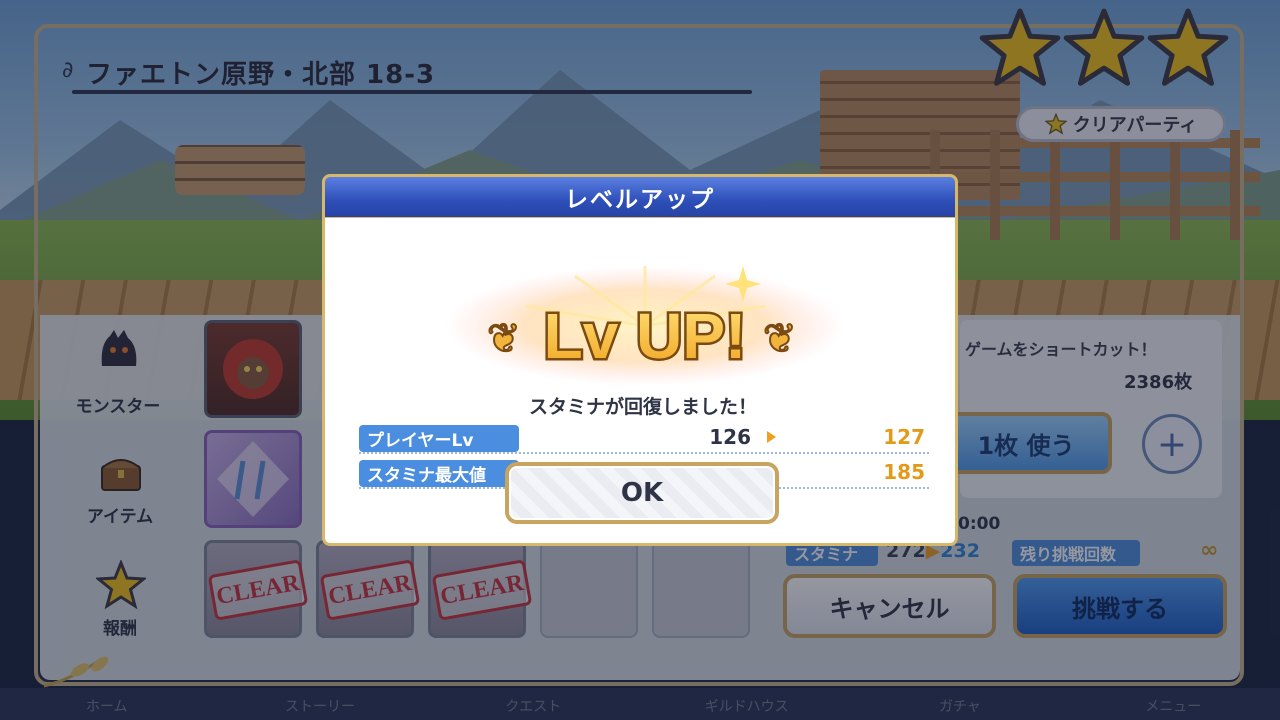  I want to click on flourish-left-icon: ❦, so click(504, 339).